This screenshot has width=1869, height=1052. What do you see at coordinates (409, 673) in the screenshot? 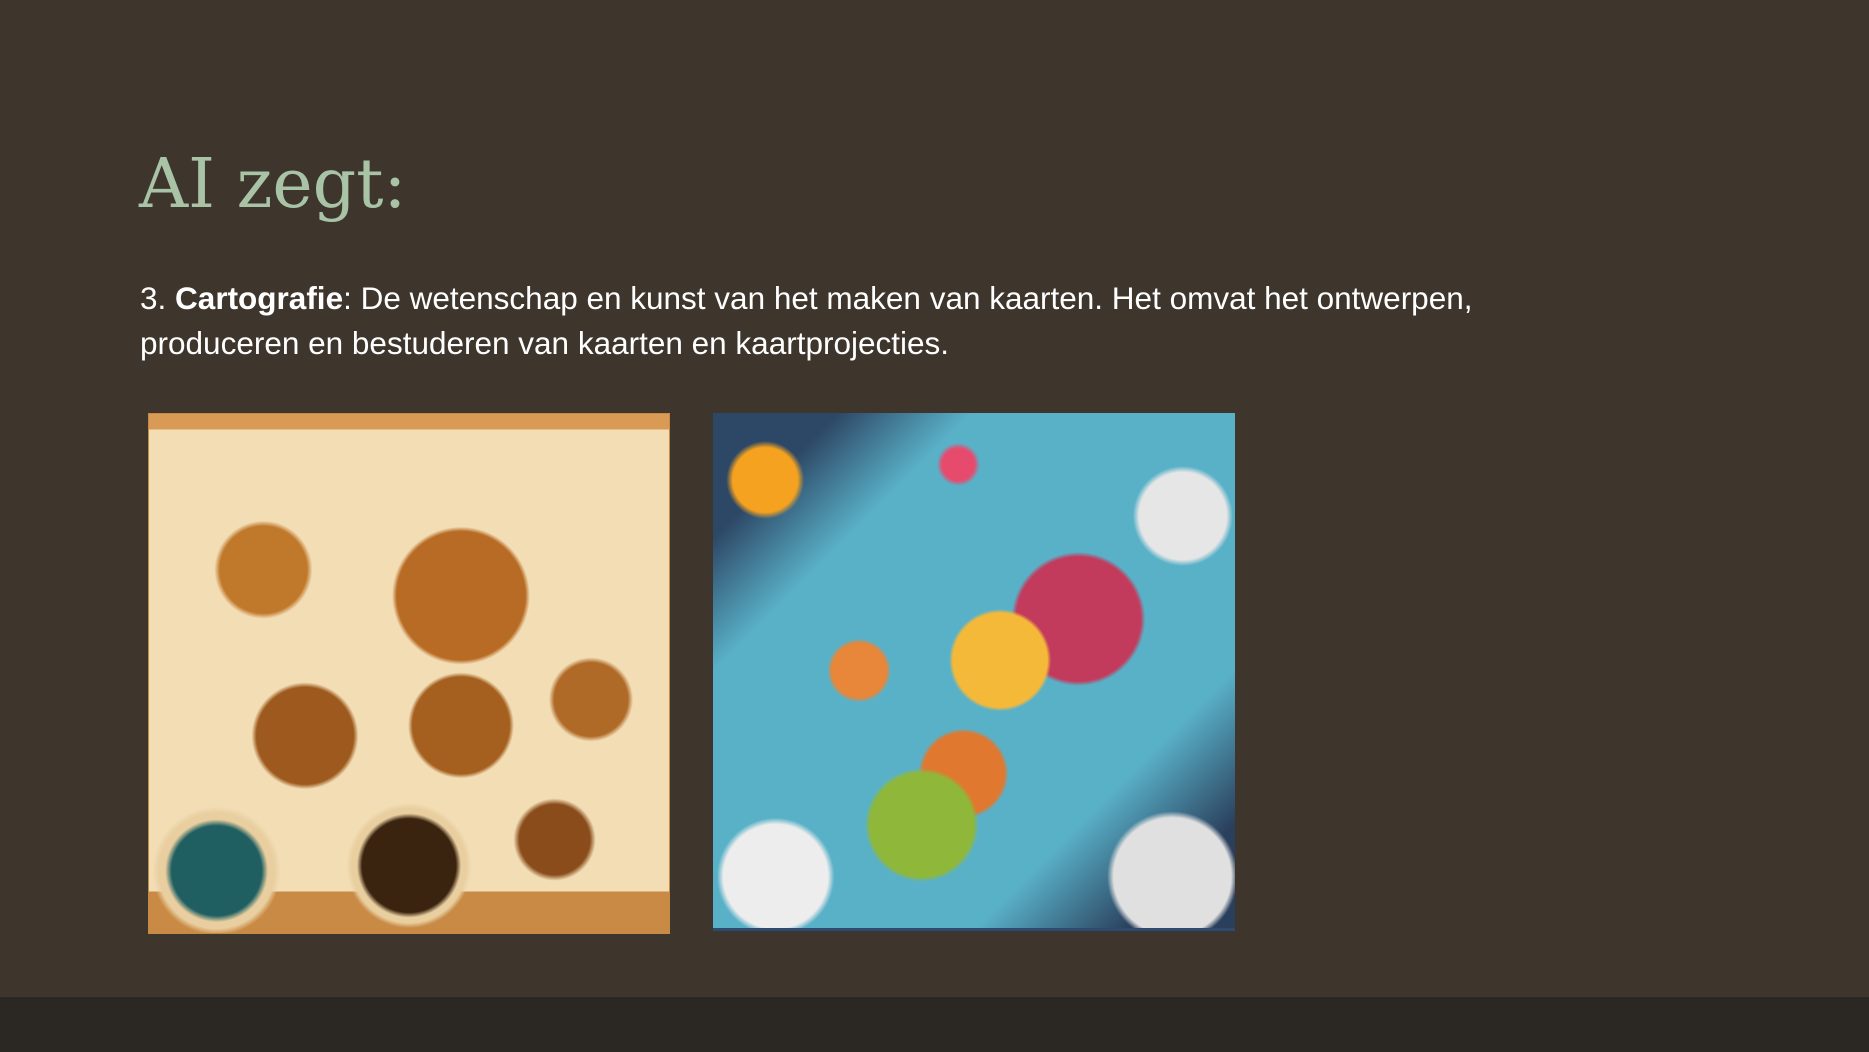
I see `vintage-world-map-image` at bounding box center [409, 673].